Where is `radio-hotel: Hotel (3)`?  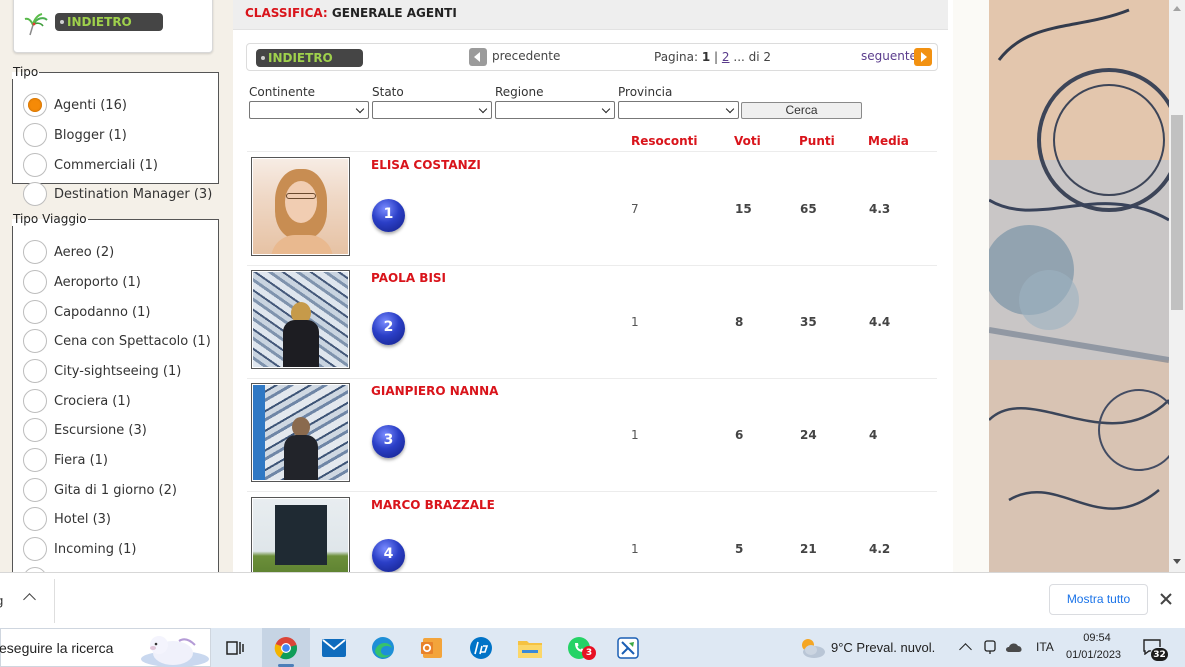
radio-hotel: Hotel (3) is located at coordinates (67, 519).